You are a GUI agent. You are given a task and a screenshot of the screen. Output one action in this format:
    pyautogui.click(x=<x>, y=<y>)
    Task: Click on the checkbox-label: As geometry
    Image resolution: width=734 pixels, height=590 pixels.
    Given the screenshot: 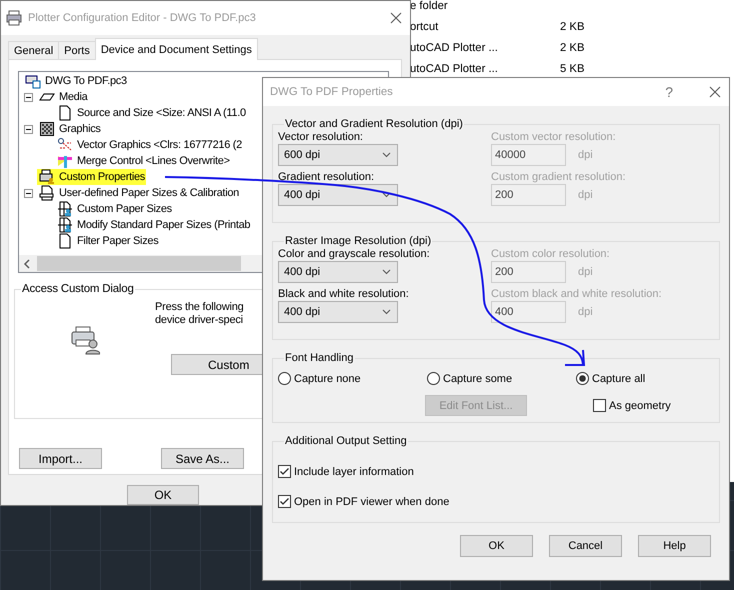 What is the action you would take?
    pyautogui.click(x=640, y=406)
    